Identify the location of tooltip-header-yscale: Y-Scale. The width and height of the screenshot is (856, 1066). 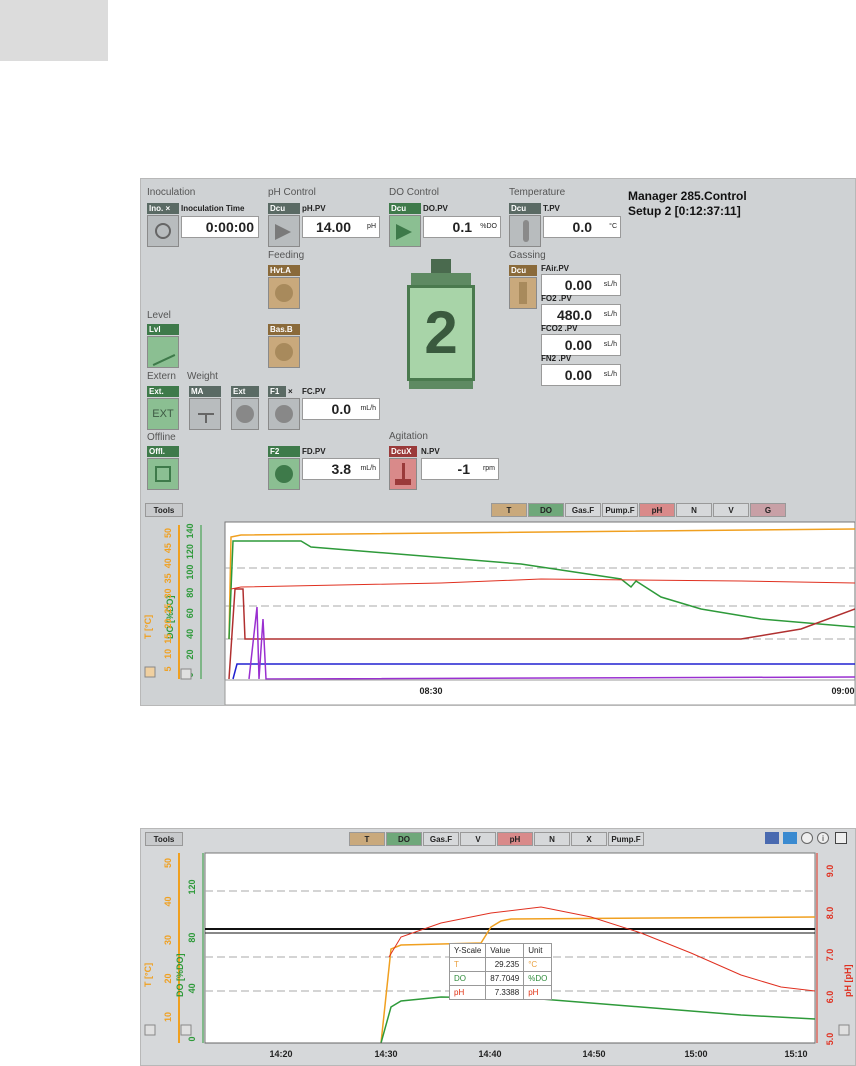
(467, 950).